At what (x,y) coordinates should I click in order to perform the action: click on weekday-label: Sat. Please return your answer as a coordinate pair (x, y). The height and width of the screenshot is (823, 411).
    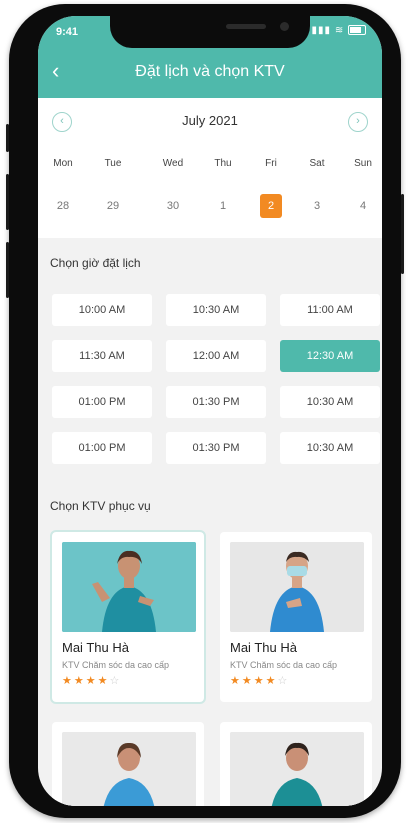
    Looking at the image, I should click on (317, 163).